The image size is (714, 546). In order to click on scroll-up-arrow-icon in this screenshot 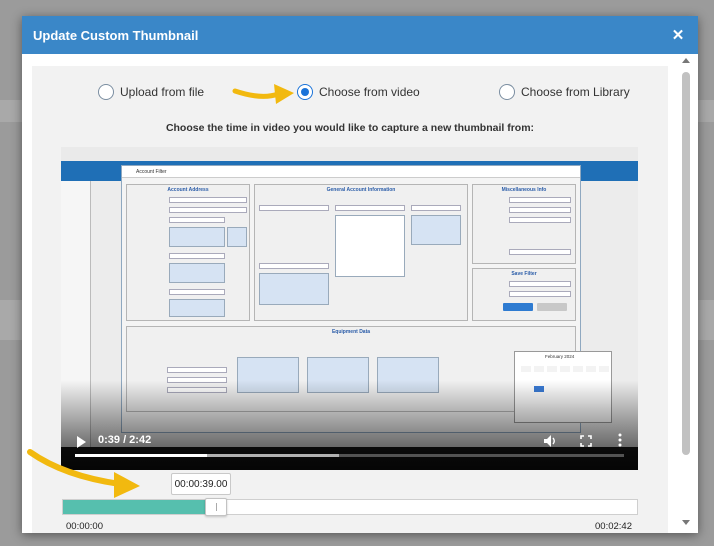, I will do `click(686, 60)`.